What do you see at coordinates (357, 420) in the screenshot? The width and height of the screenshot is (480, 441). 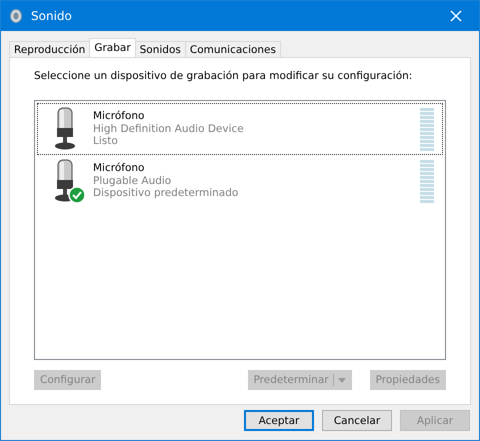 I see `button: Cancelar` at bounding box center [357, 420].